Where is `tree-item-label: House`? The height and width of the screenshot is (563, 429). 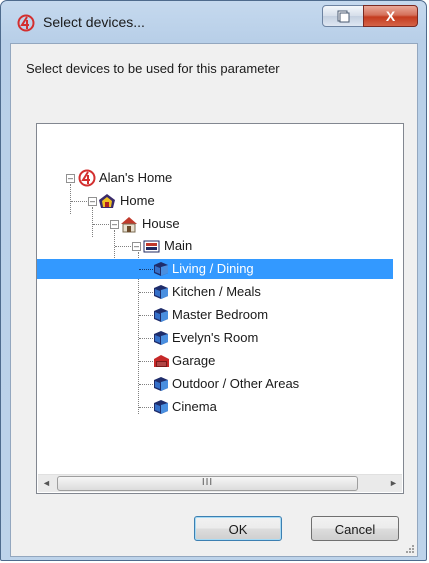 tree-item-label: House is located at coordinates (161, 223).